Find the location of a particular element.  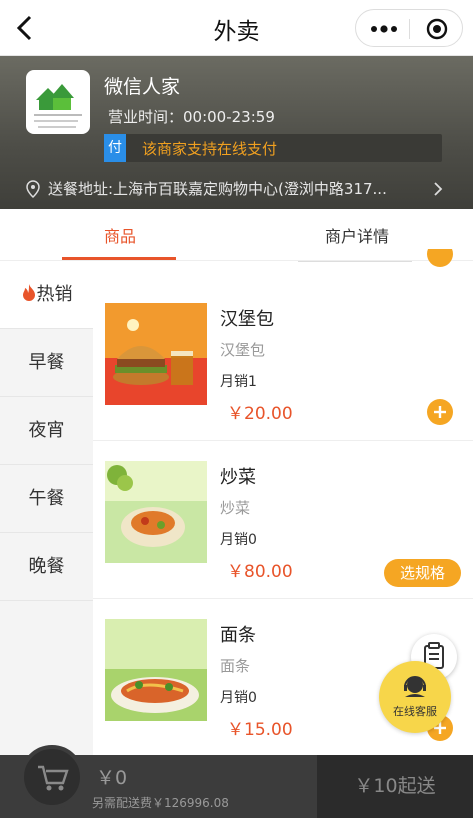

product-name: 汉堡包 is located at coordinates (247, 319).